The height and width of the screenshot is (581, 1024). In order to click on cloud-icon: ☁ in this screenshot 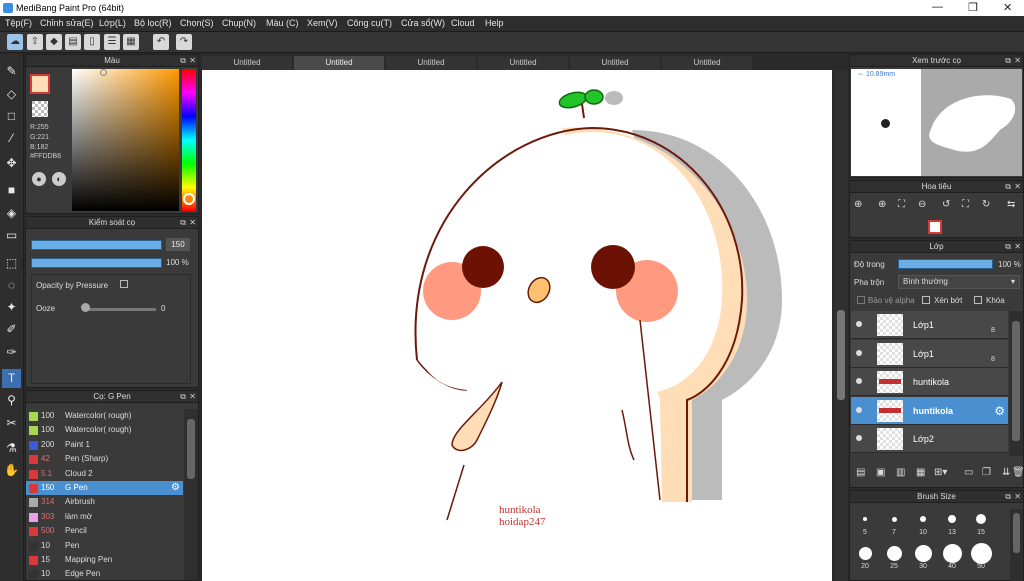, I will do `click(15, 42)`.